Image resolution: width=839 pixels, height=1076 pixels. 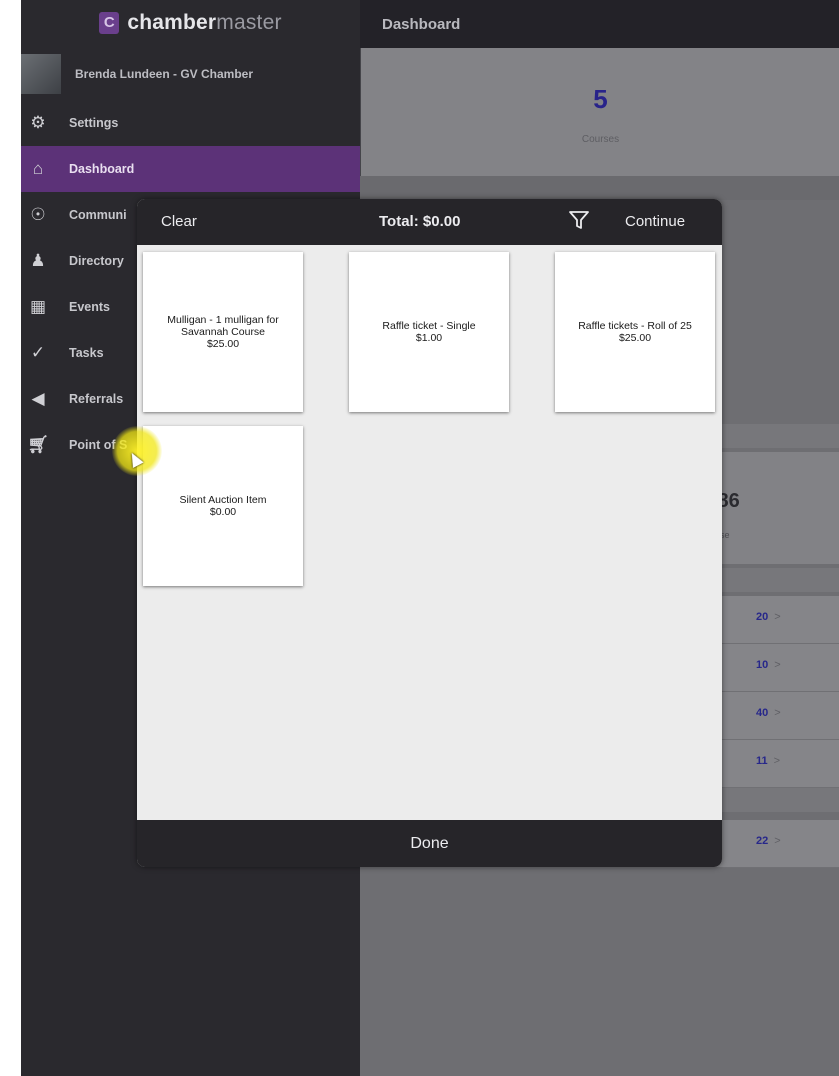 What do you see at coordinates (600, 139) in the screenshot?
I see `stat-label: Courses` at bounding box center [600, 139].